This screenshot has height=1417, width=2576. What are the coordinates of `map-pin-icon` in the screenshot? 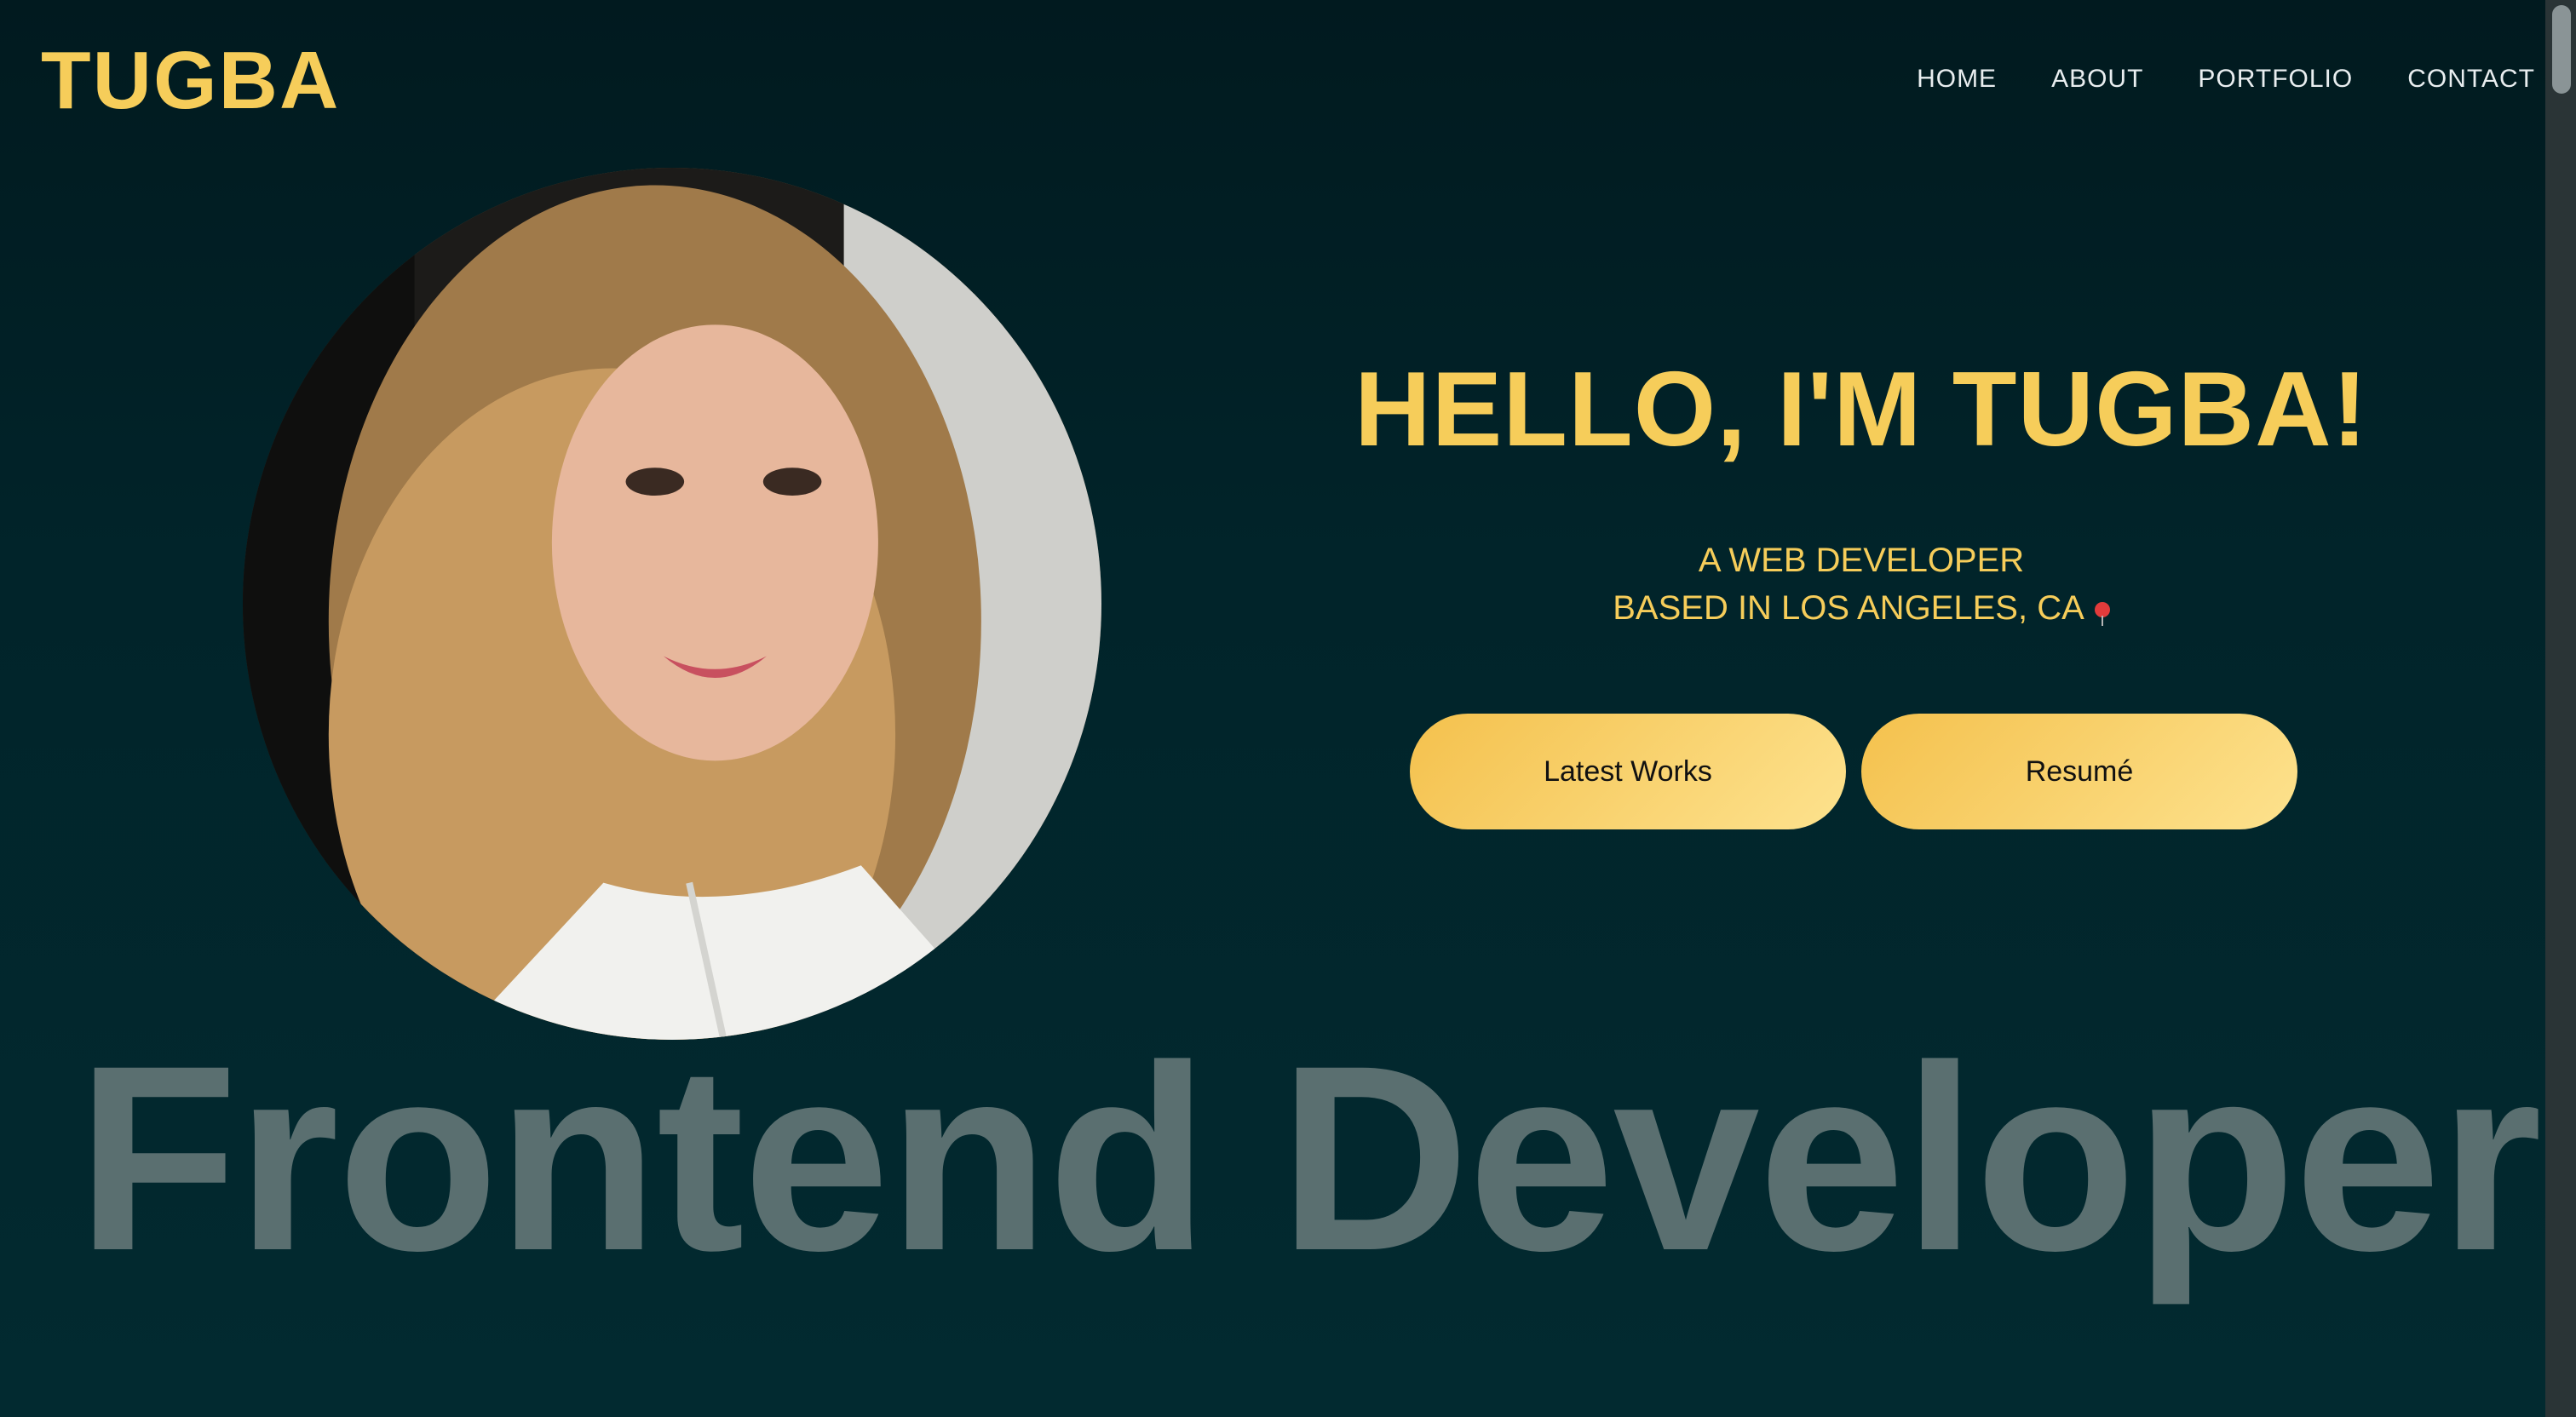 It's located at (2102, 614).